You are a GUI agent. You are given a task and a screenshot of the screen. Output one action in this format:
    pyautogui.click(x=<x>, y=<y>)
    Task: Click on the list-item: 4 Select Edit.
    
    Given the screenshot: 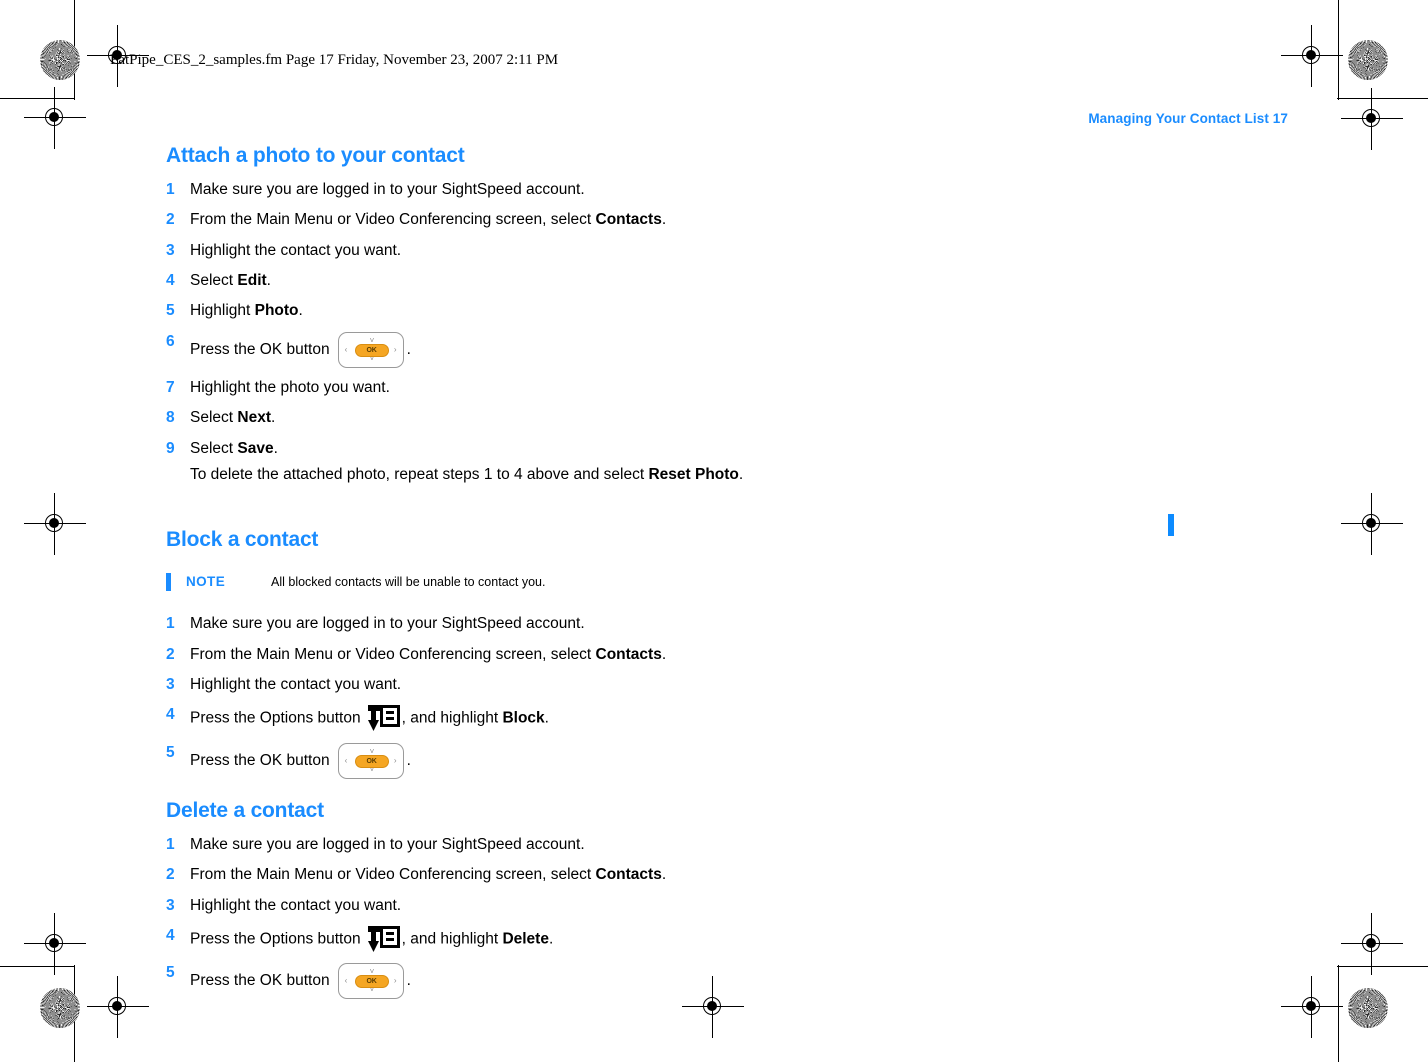 What is the action you would take?
    pyautogui.click(x=671, y=281)
    